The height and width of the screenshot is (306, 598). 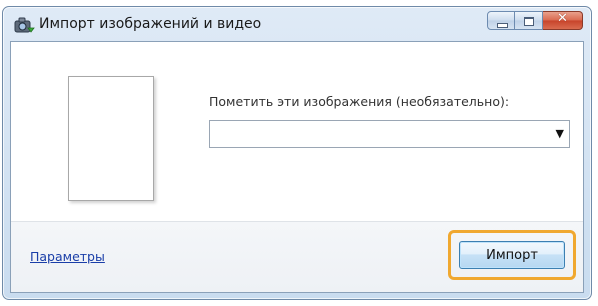 I want to click on chevron-down-icon: ▼, so click(x=560, y=133).